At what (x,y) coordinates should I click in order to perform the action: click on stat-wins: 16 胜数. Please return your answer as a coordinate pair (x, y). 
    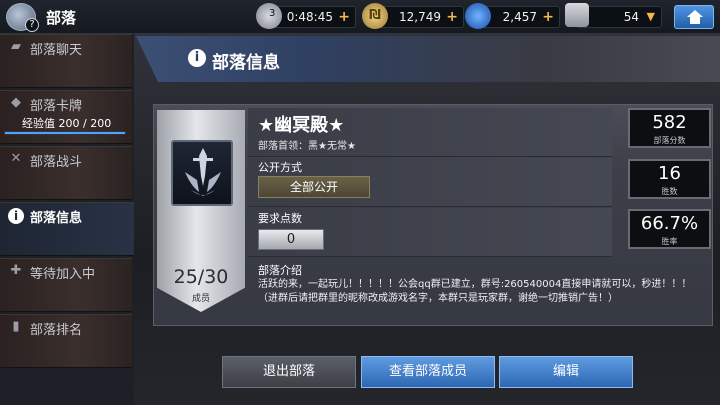
    Looking at the image, I should click on (669, 179).